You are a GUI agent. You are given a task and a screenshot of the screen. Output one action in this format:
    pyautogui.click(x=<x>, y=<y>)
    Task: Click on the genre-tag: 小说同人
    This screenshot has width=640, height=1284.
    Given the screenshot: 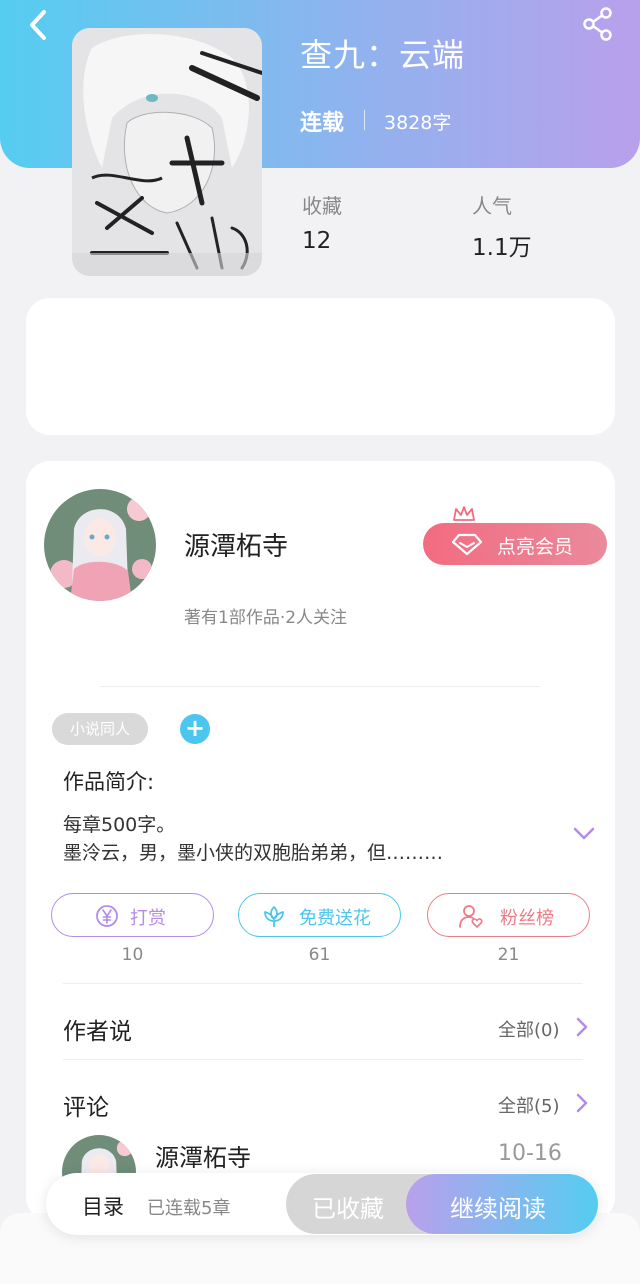 What is the action you would take?
    pyautogui.click(x=100, y=729)
    